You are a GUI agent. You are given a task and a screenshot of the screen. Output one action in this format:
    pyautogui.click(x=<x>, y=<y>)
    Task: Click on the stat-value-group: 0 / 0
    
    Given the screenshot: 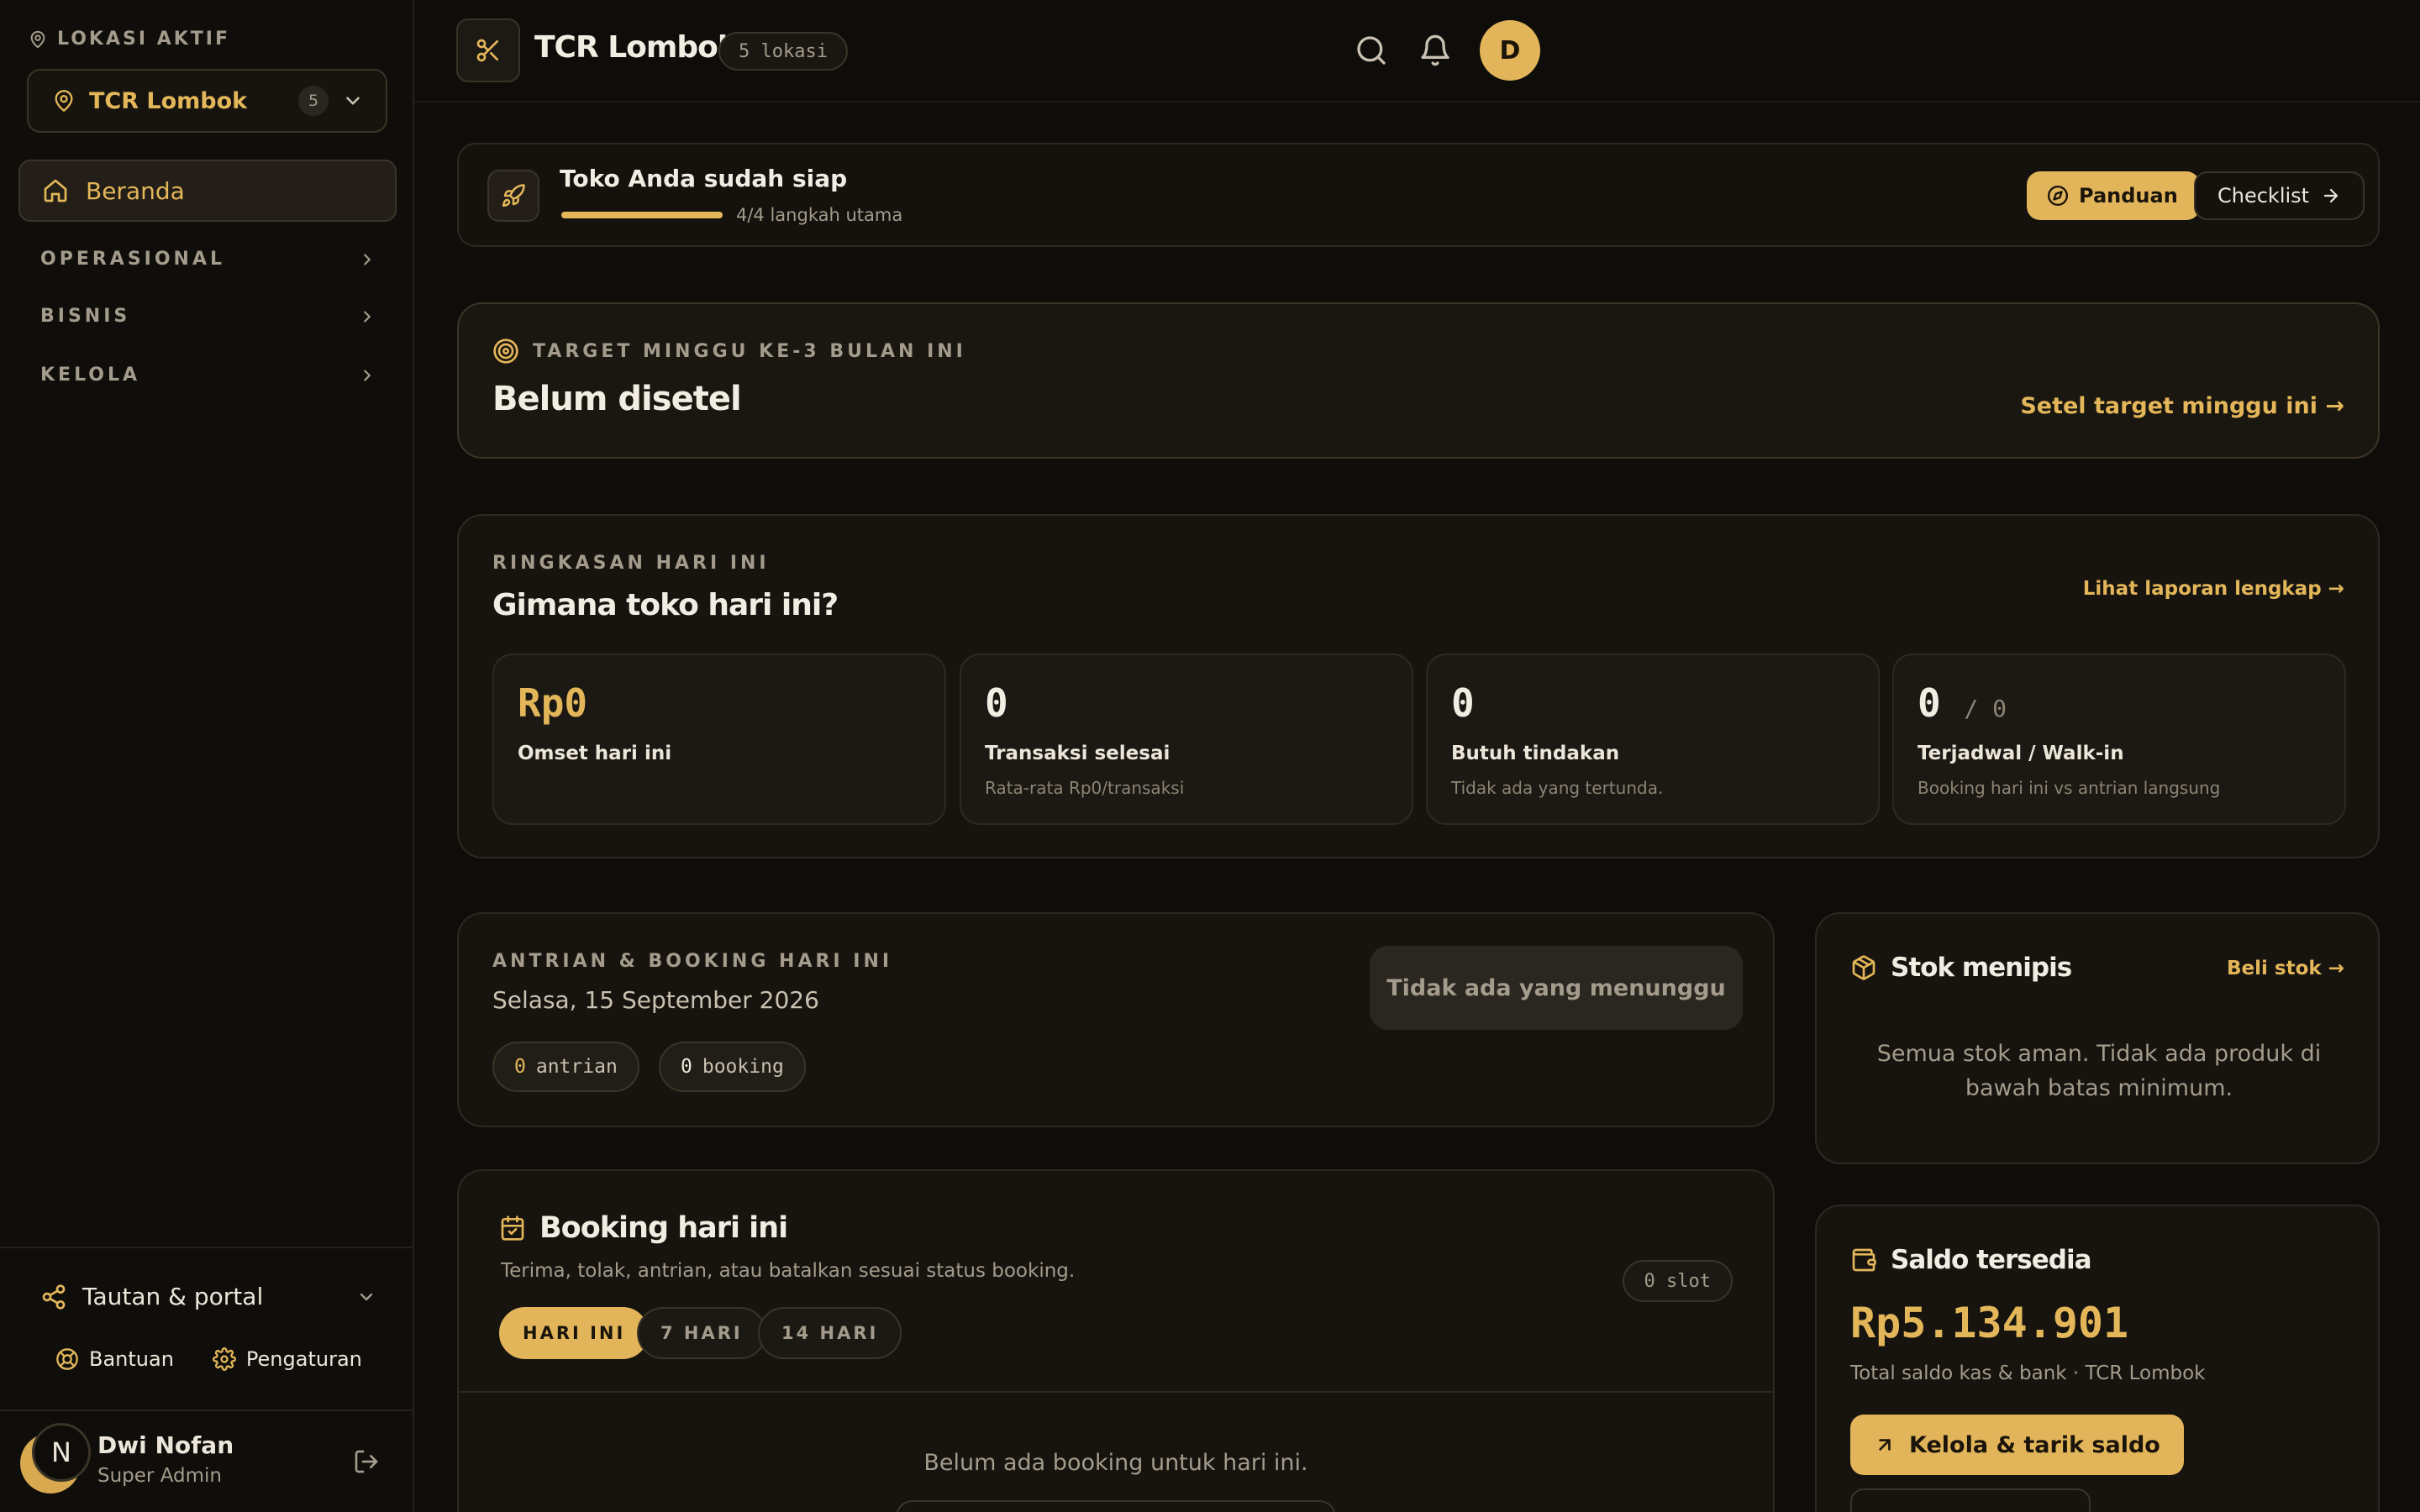 What is the action you would take?
    pyautogui.click(x=1963, y=703)
    